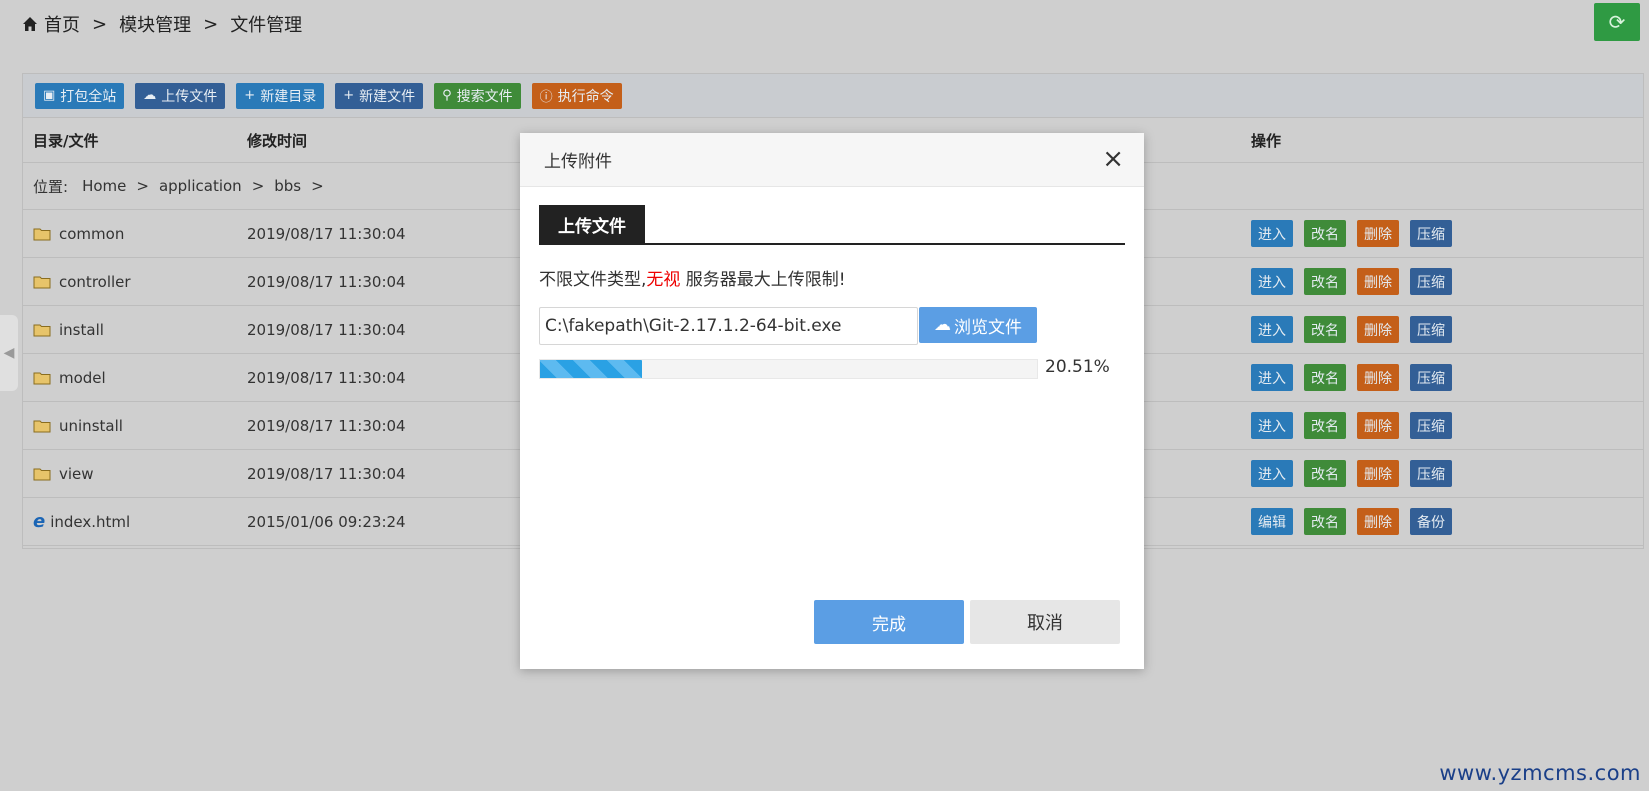 The width and height of the screenshot is (1649, 791). I want to click on upload-file-button: ☁ 上传文件, so click(180, 95).